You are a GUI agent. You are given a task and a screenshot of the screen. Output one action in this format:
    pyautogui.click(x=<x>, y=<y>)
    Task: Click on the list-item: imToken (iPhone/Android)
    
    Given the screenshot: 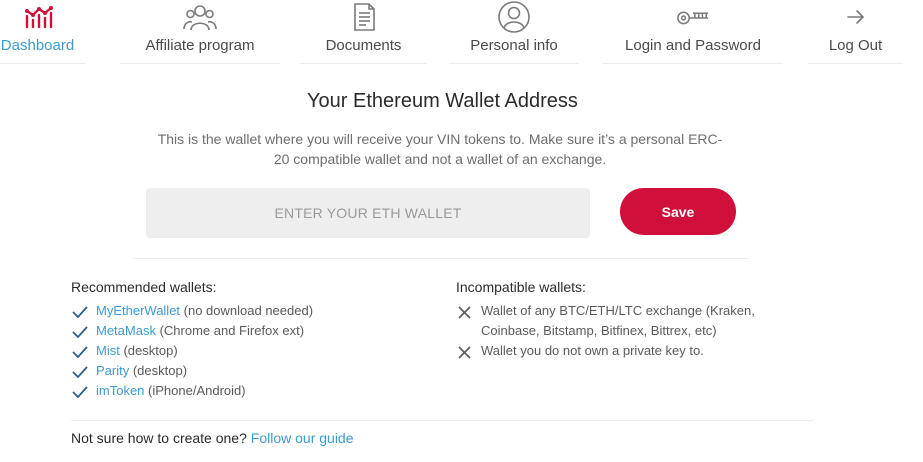 What is the action you would take?
    pyautogui.click(x=192, y=391)
    